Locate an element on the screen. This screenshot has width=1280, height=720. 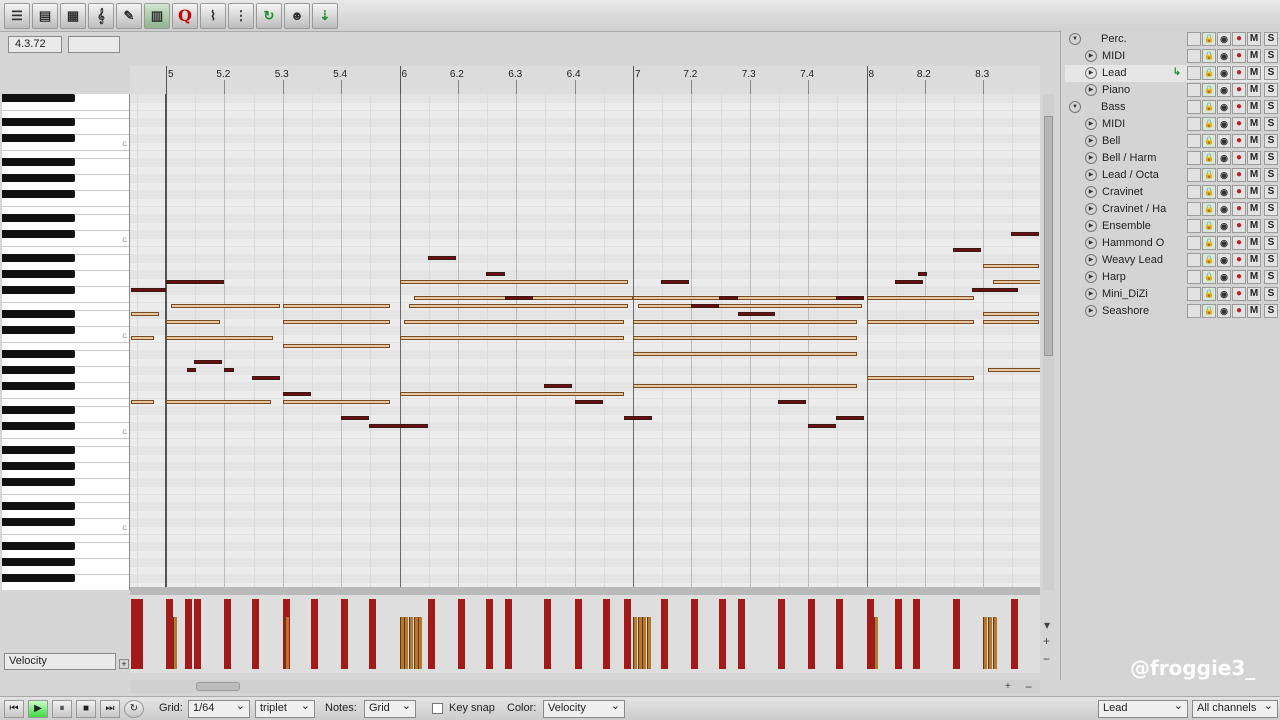
lane-scroll-up-icon: ▾ is located at coordinates (1047, 625).